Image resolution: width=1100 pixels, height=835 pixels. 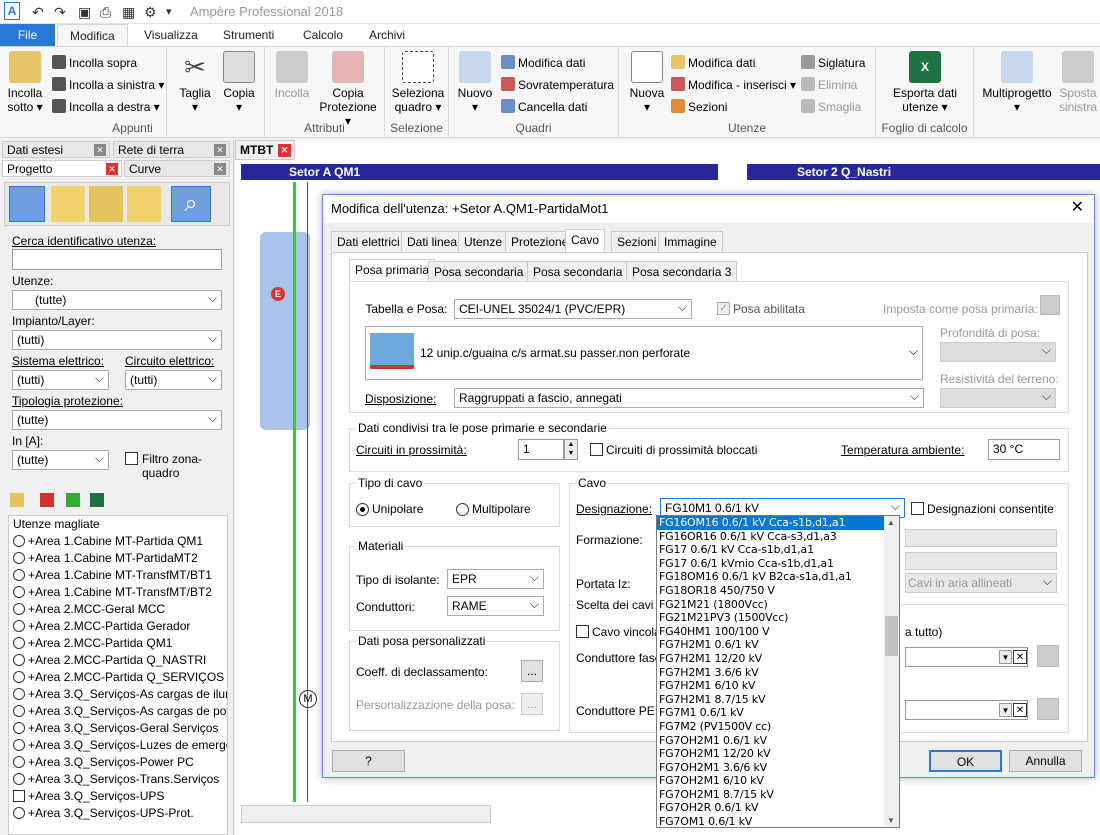 What do you see at coordinates (27, 204) in the screenshot?
I see `tree-view-icon` at bounding box center [27, 204].